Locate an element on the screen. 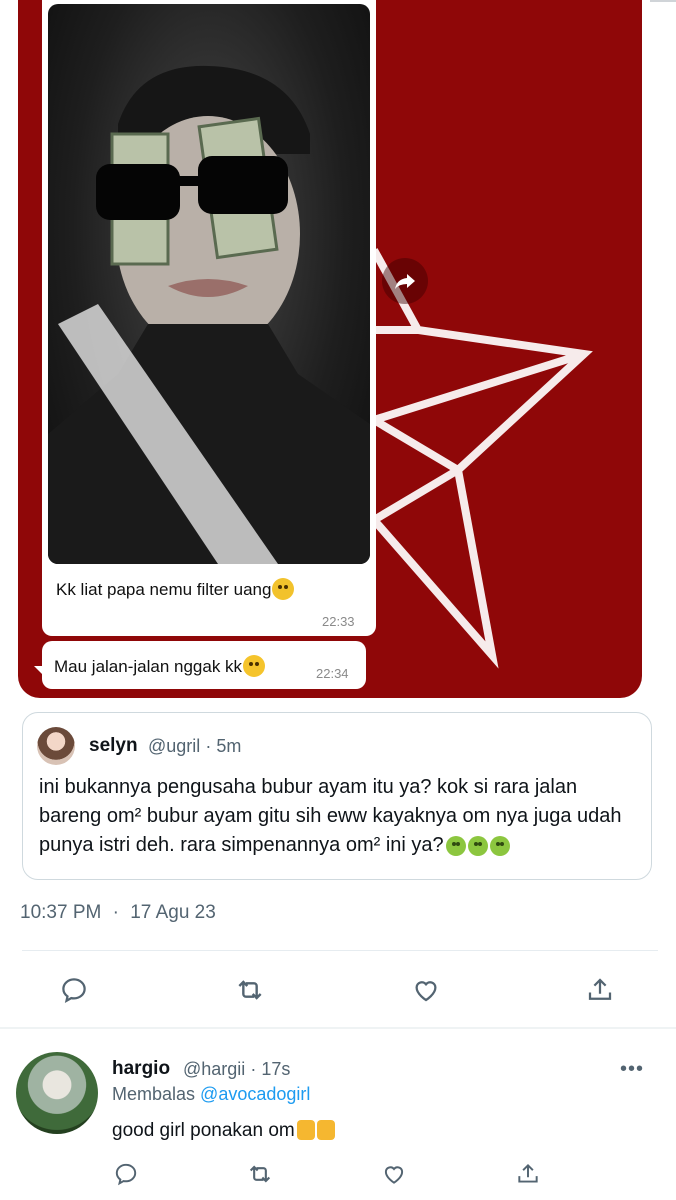 This screenshot has height=1200, width=676. top-border is located at coordinates (663, 1).